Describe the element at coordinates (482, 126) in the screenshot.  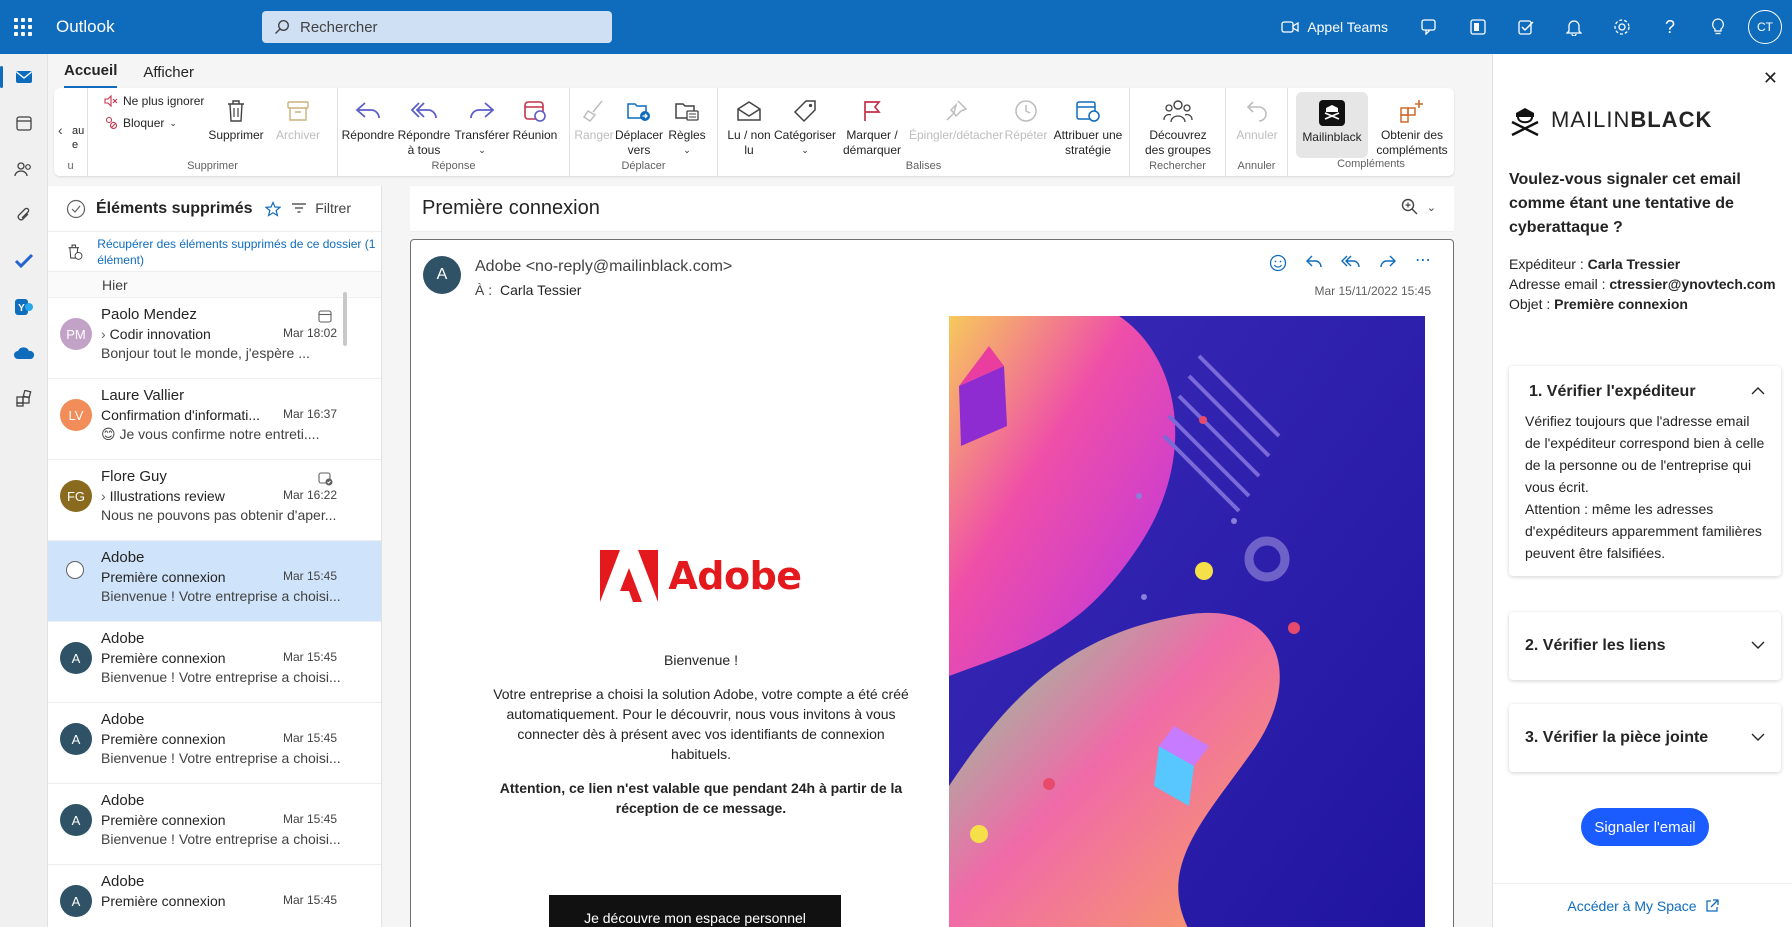
I see `forward-button: Transférer ⌄` at that location.